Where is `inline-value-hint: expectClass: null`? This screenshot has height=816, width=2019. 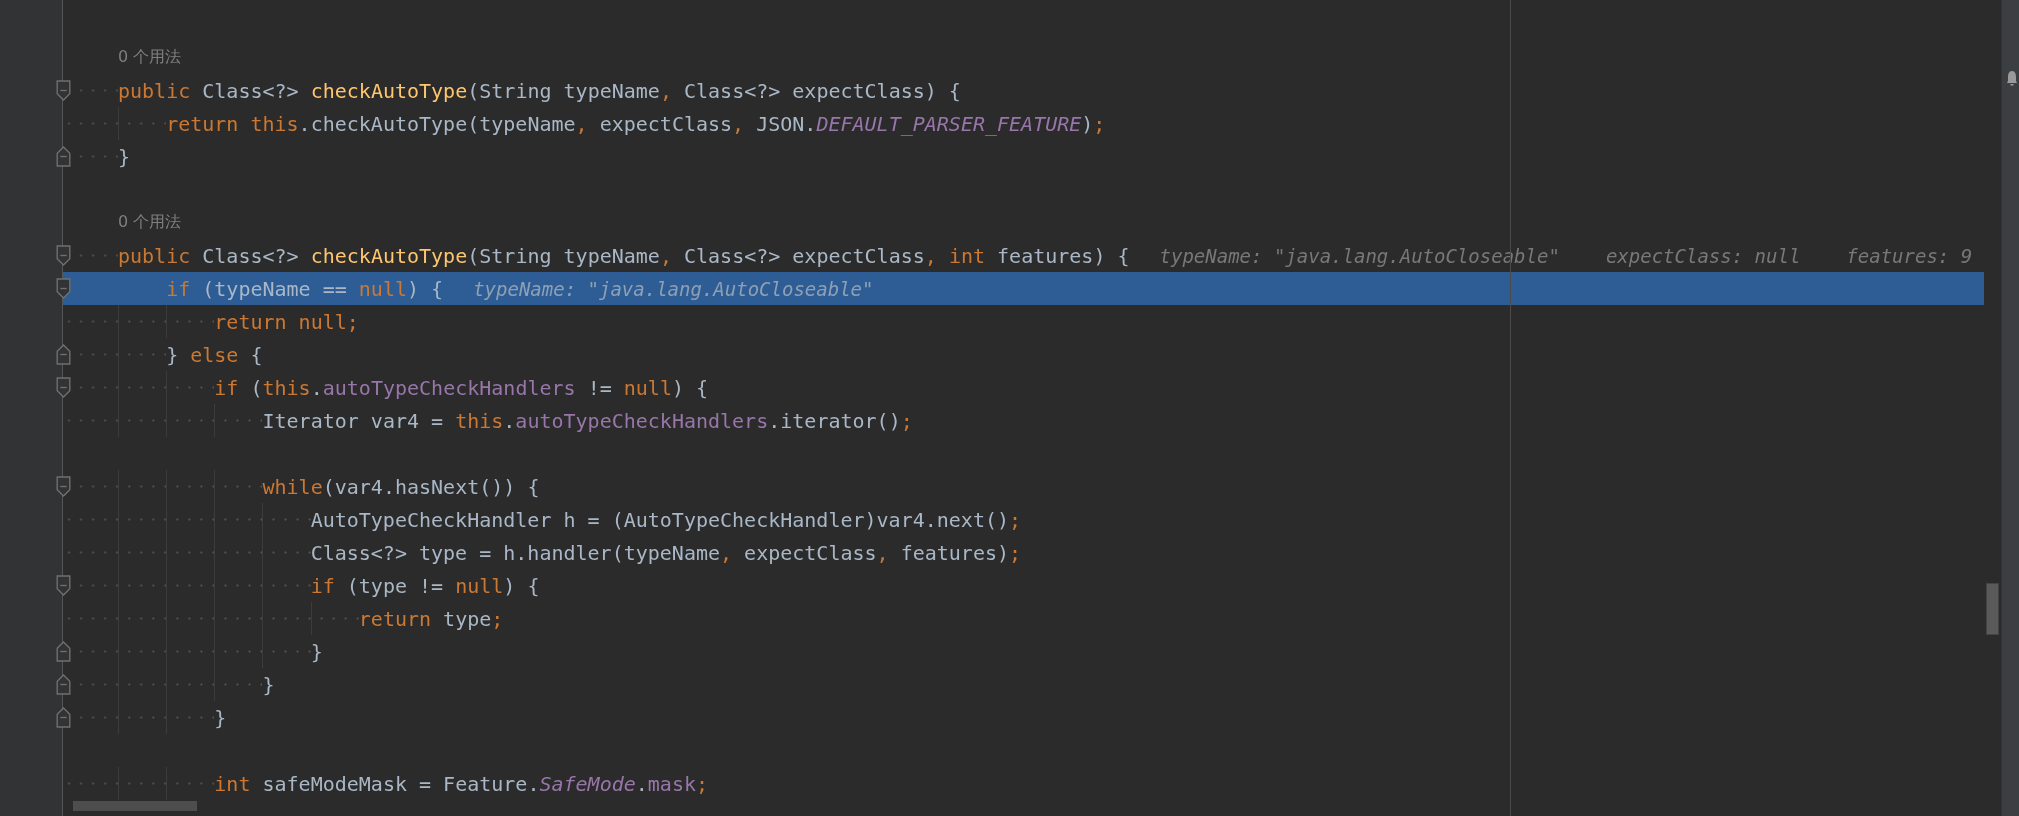
inline-value-hint: expectClass: null is located at coordinates (1703, 255).